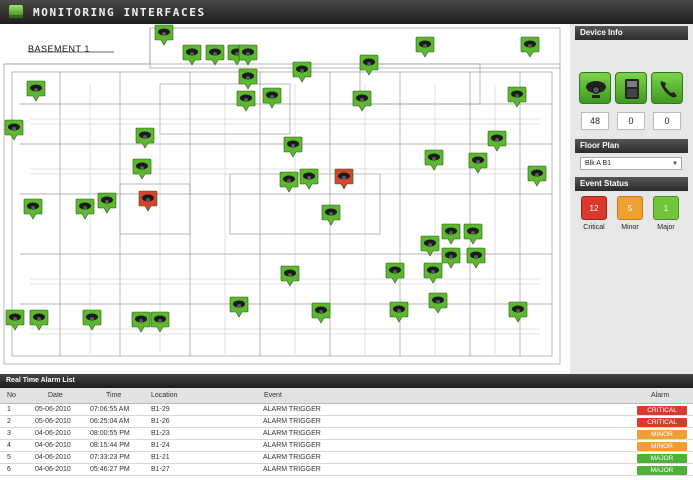 This screenshot has height=480, width=693. Describe the element at coordinates (292, 433) in the screenshot. I see `cell-event: ALARM TRIGGER` at that location.